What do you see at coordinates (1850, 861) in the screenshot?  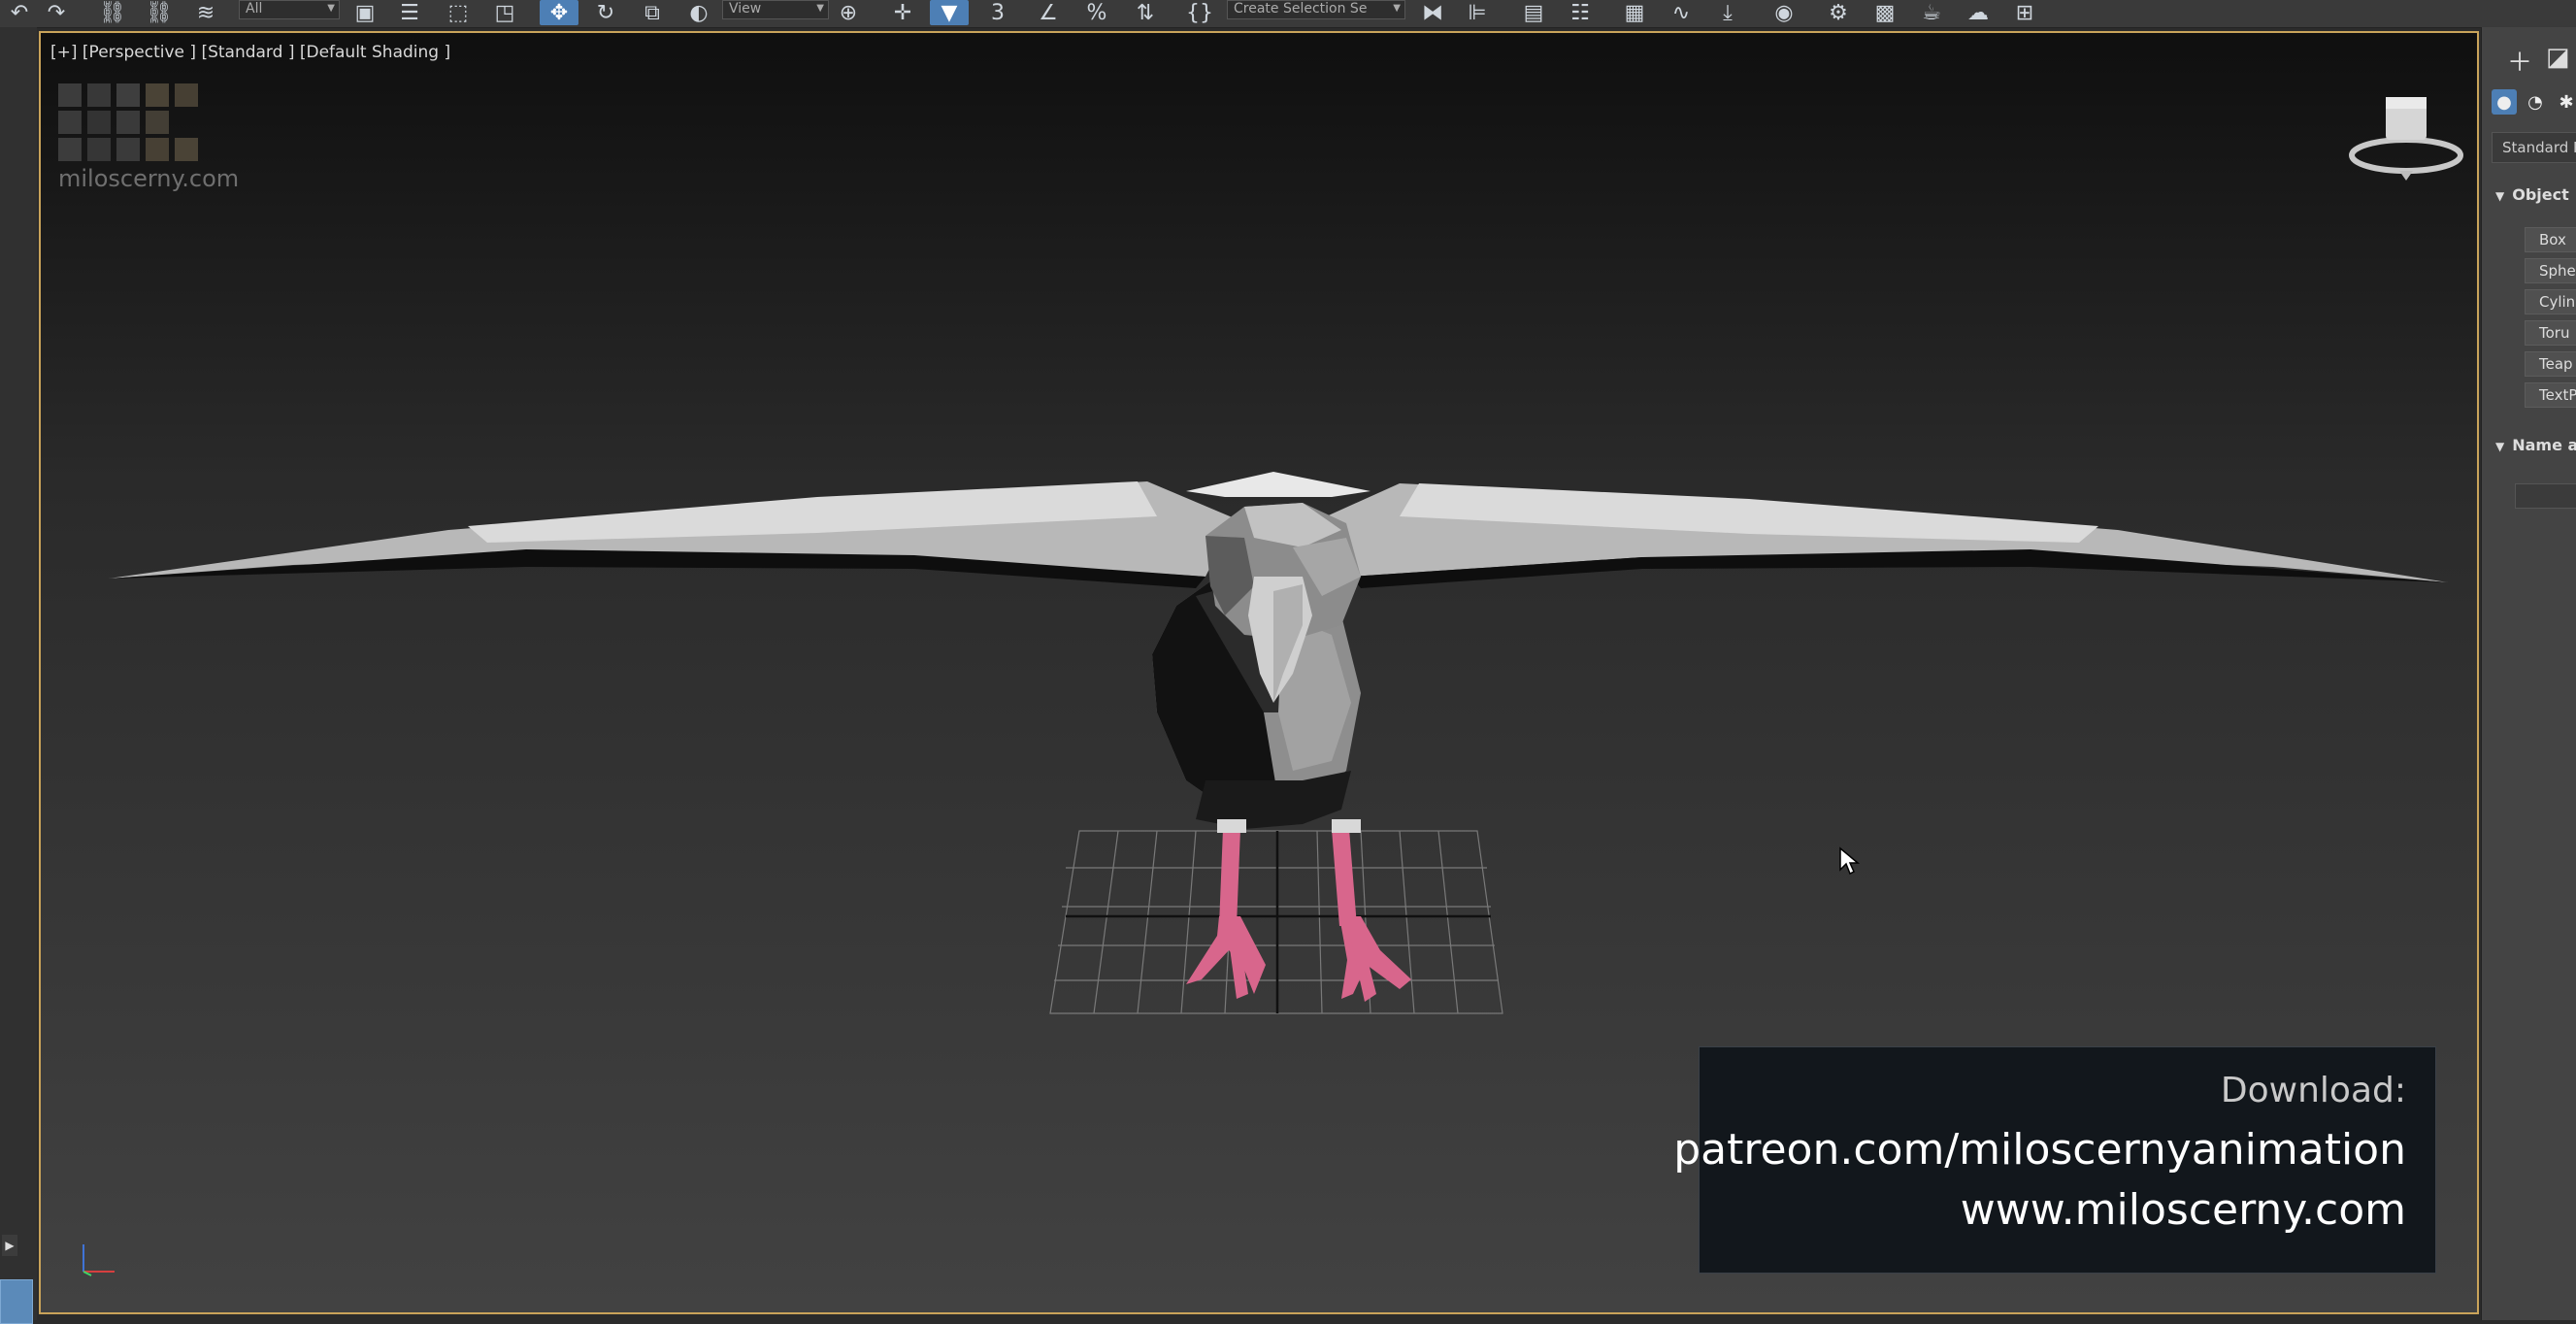 I see `mouse-cursor-icon` at bounding box center [1850, 861].